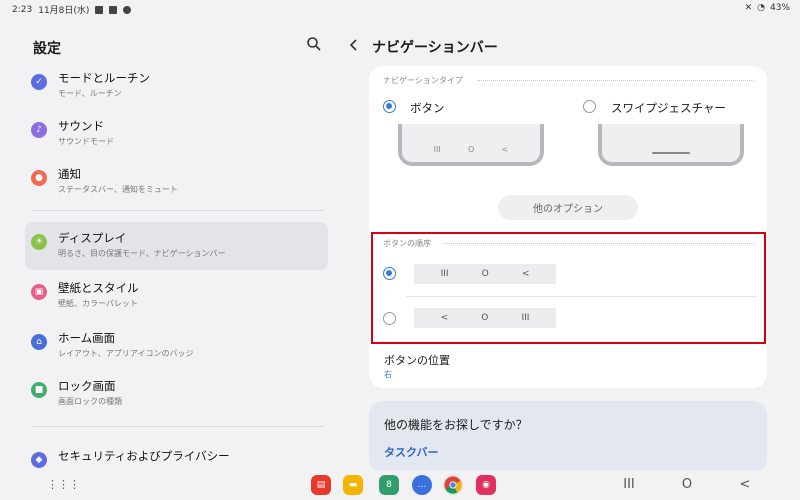 Image resolution: width=800 pixels, height=500 pixels. Describe the element at coordinates (98, 288) in the screenshot. I see `menu-item-title: 壁紙とスタイル` at that location.